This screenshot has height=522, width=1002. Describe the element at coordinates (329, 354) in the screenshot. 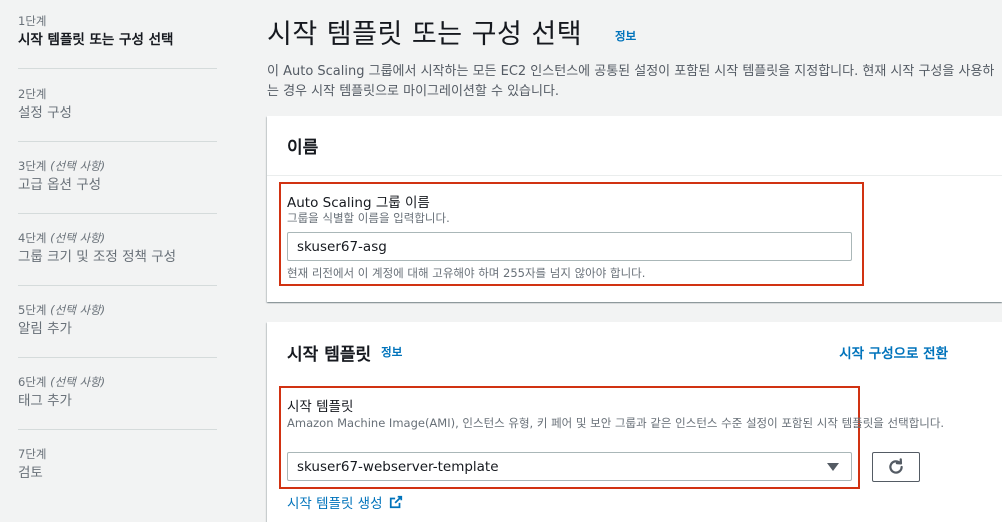

I see `launch-template-panel-title: 시작 템플릿` at that location.